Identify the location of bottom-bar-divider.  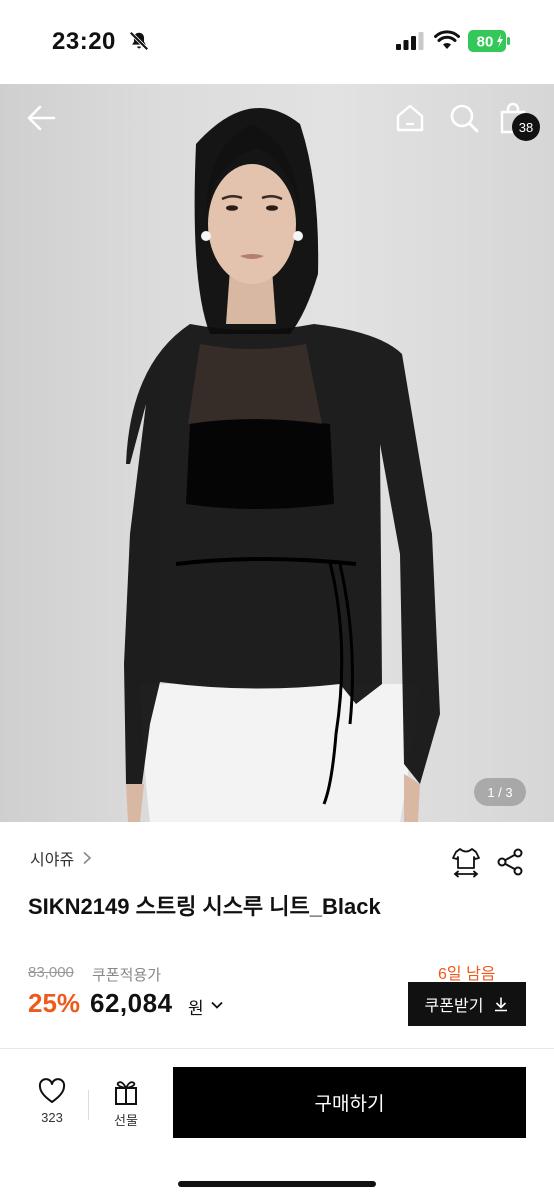
(277, 1048).